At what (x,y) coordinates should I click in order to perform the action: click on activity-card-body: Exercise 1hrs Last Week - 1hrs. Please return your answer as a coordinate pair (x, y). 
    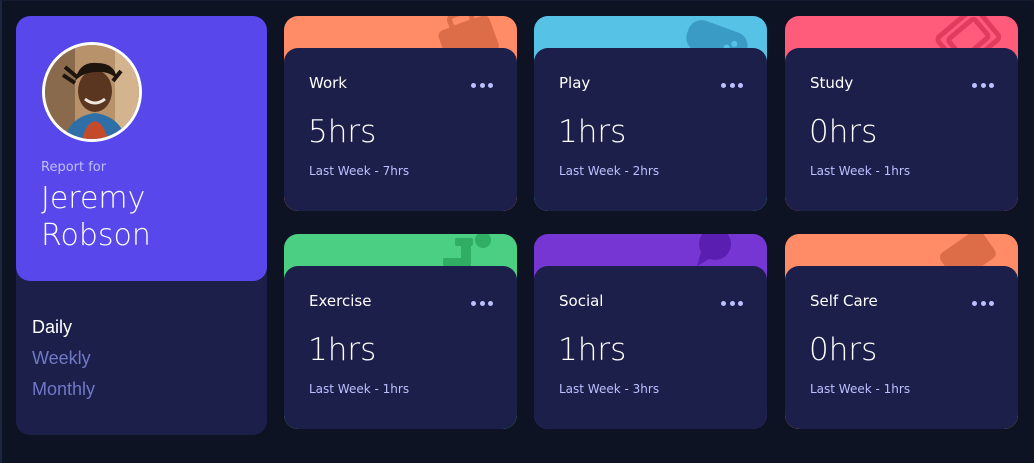
    Looking at the image, I should click on (400, 347).